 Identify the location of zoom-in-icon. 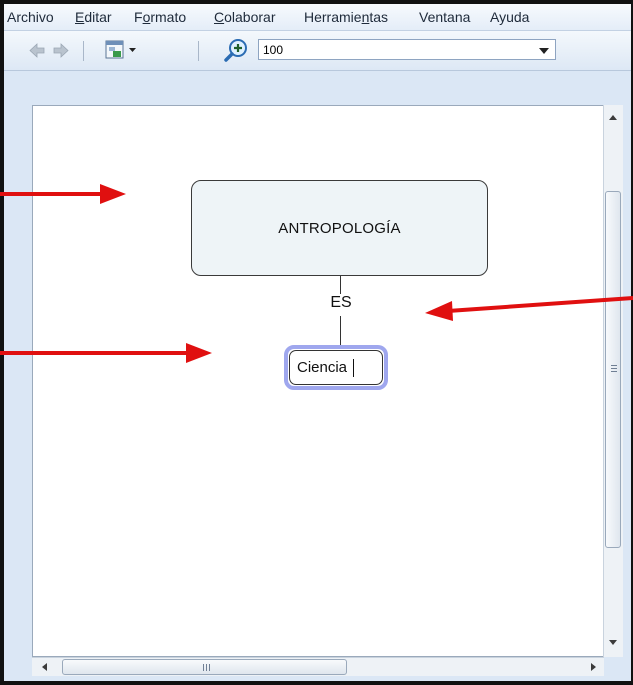
(237, 52).